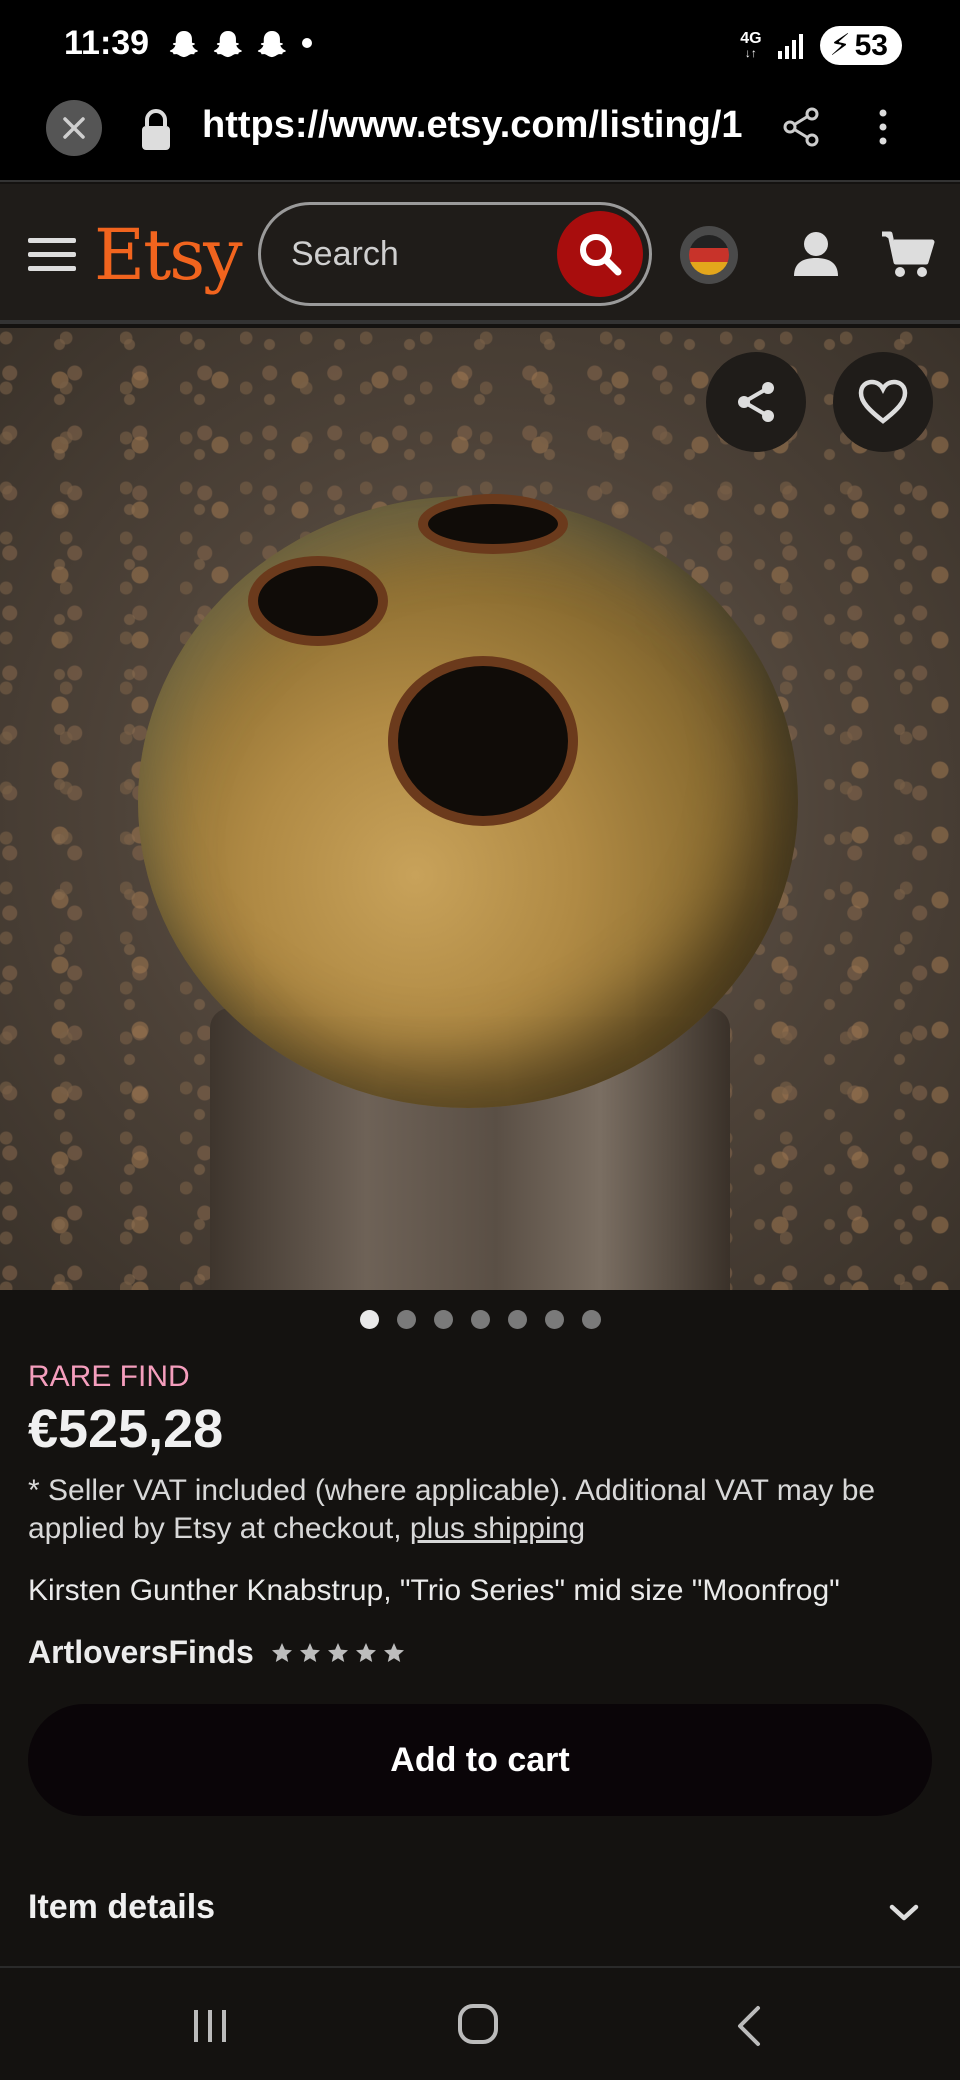 This screenshot has height=2080, width=960. What do you see at coordinates (904, 1915) in the screenshot?
I see `chevron-down-icon` at bounding box center [904, 1915].